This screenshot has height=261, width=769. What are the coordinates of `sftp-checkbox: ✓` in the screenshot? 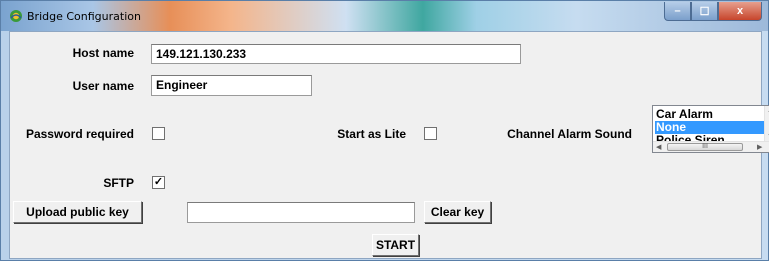 It's located at (158, 182).